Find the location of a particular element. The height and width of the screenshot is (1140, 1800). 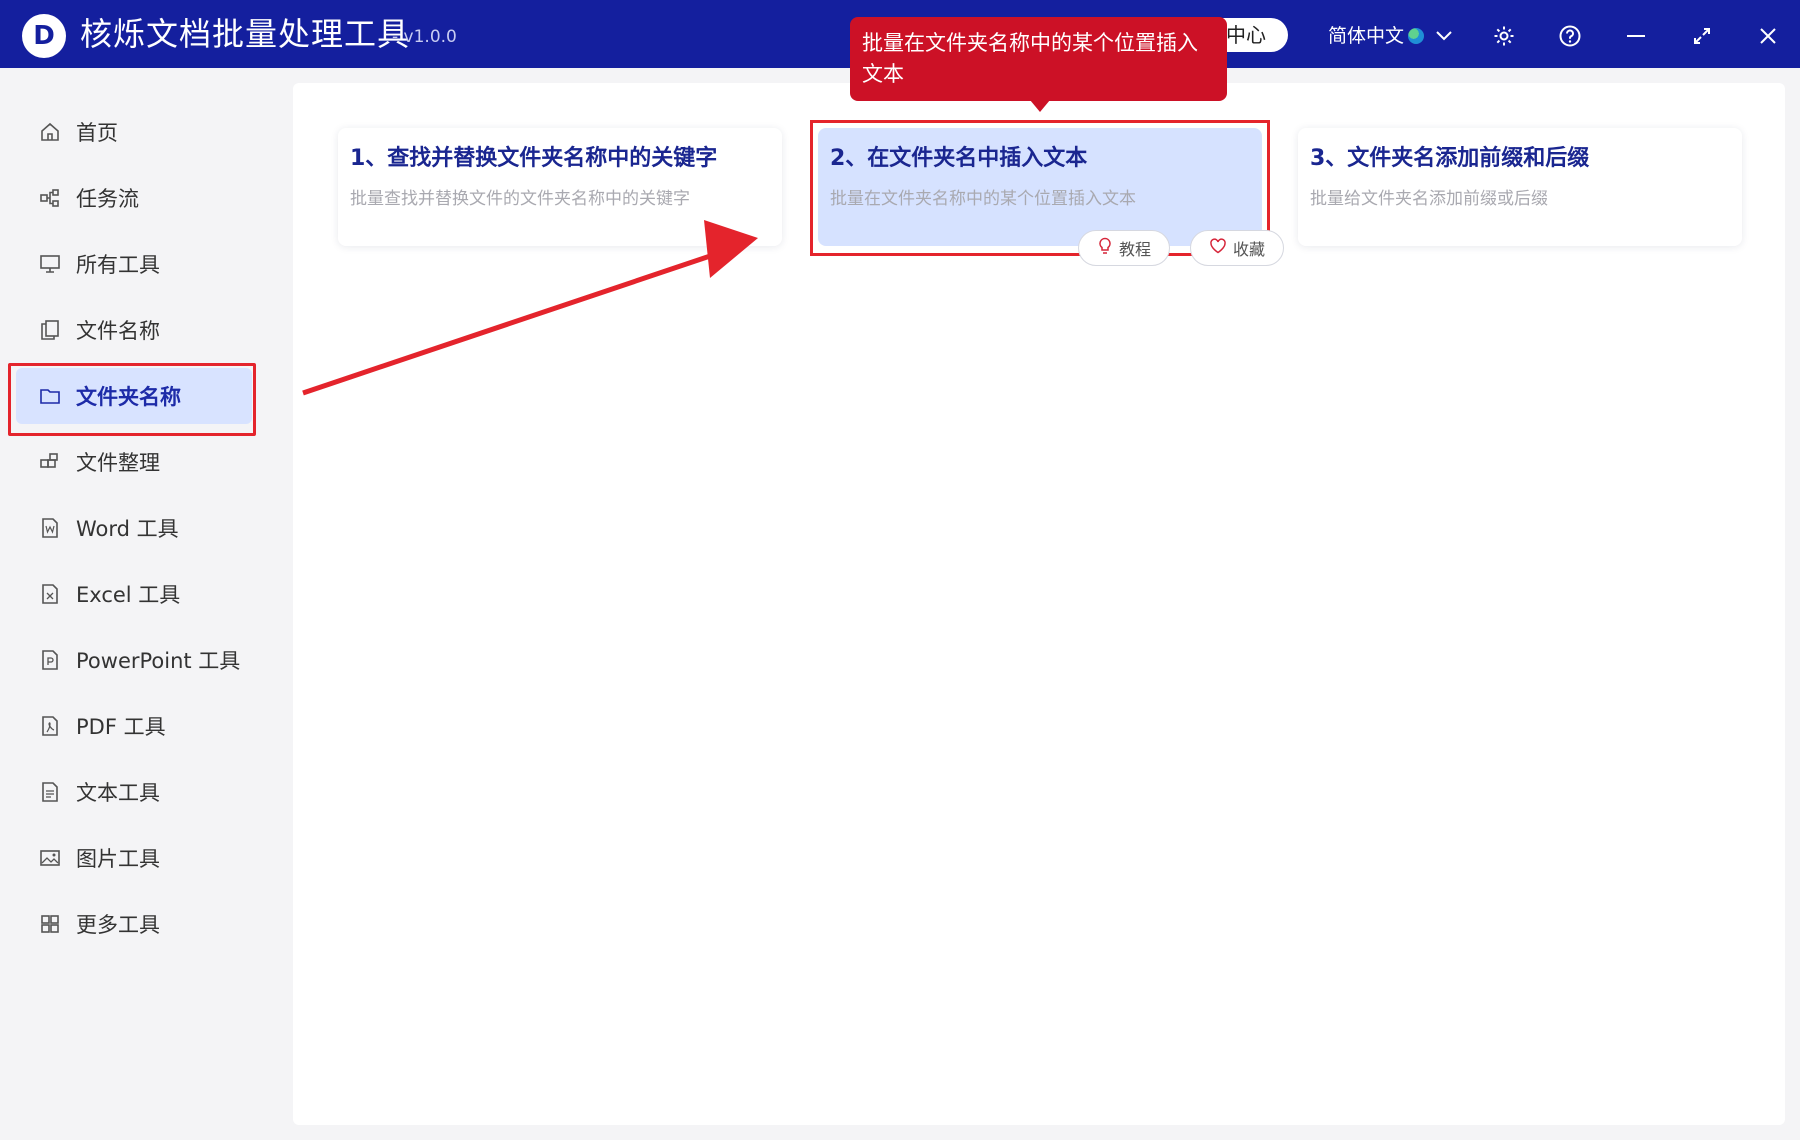

sidebar-item-label: 文本工具 is located at coordinates (118, 793).